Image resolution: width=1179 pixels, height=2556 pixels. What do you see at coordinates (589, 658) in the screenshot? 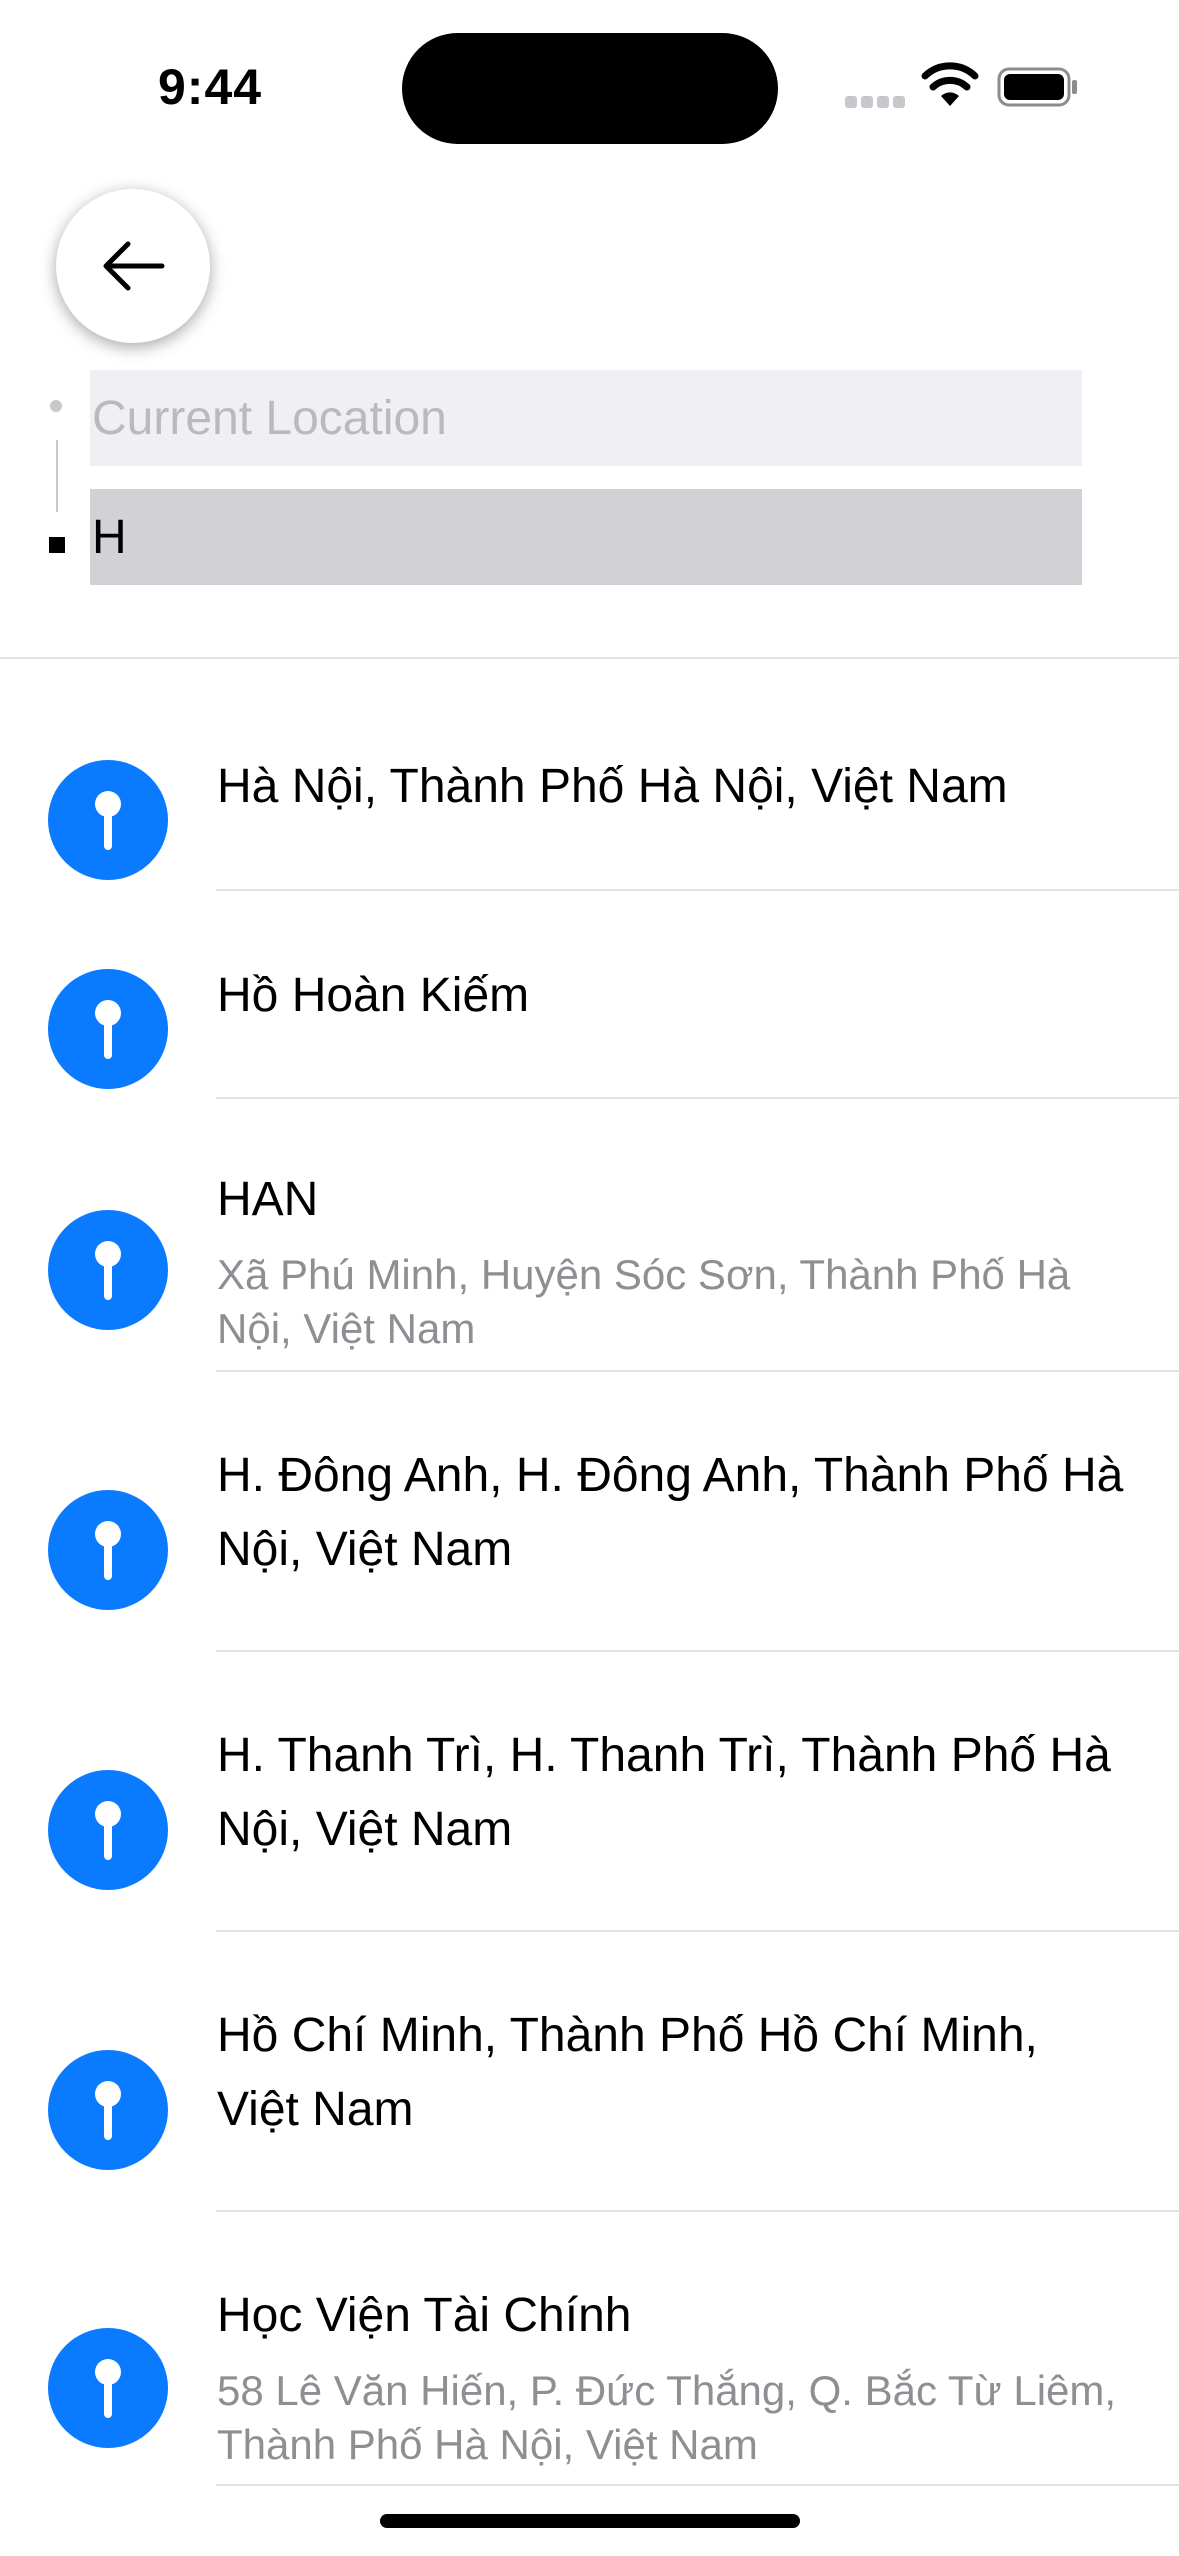
I see `header-divider` at bounding box center [589, 658].